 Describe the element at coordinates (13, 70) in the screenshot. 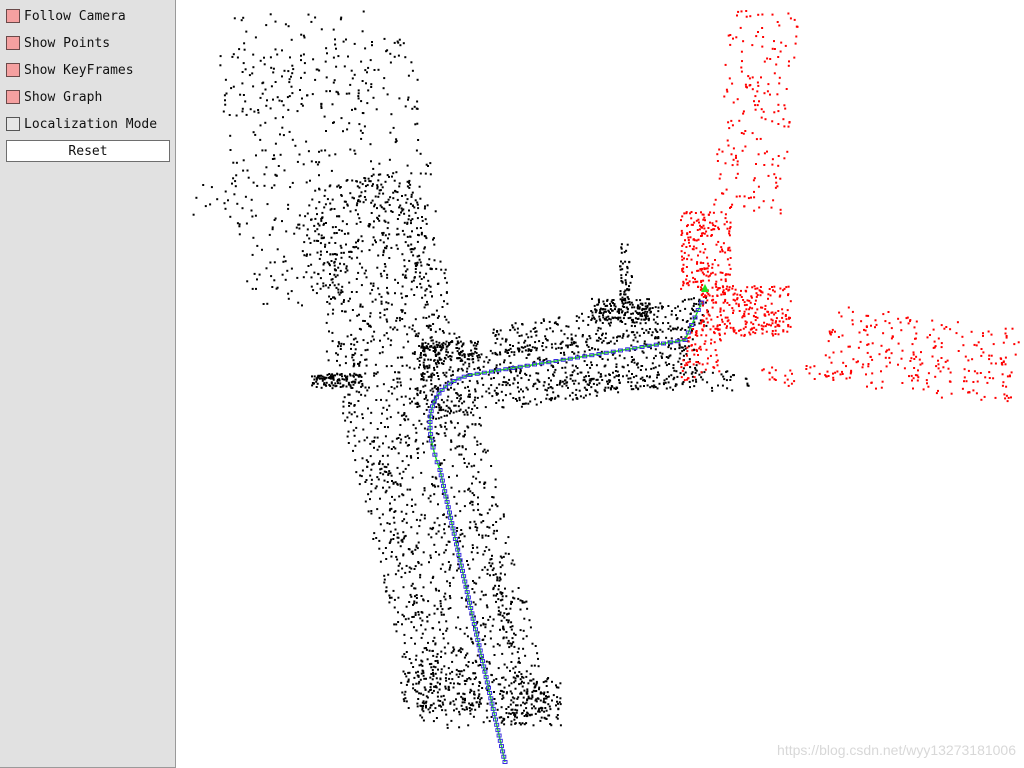

I see `show-keyframes-checkbox` at that location.